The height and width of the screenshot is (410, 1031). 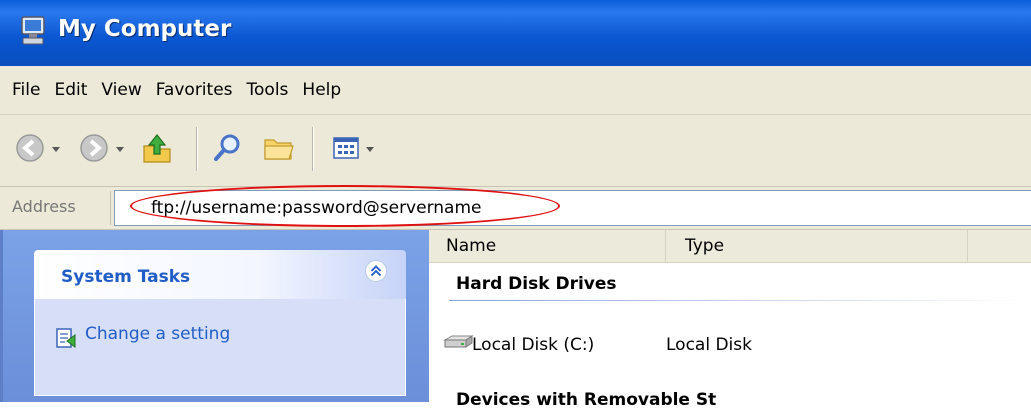 I want to click on change-setting-icon, so click(x=66, y=338).